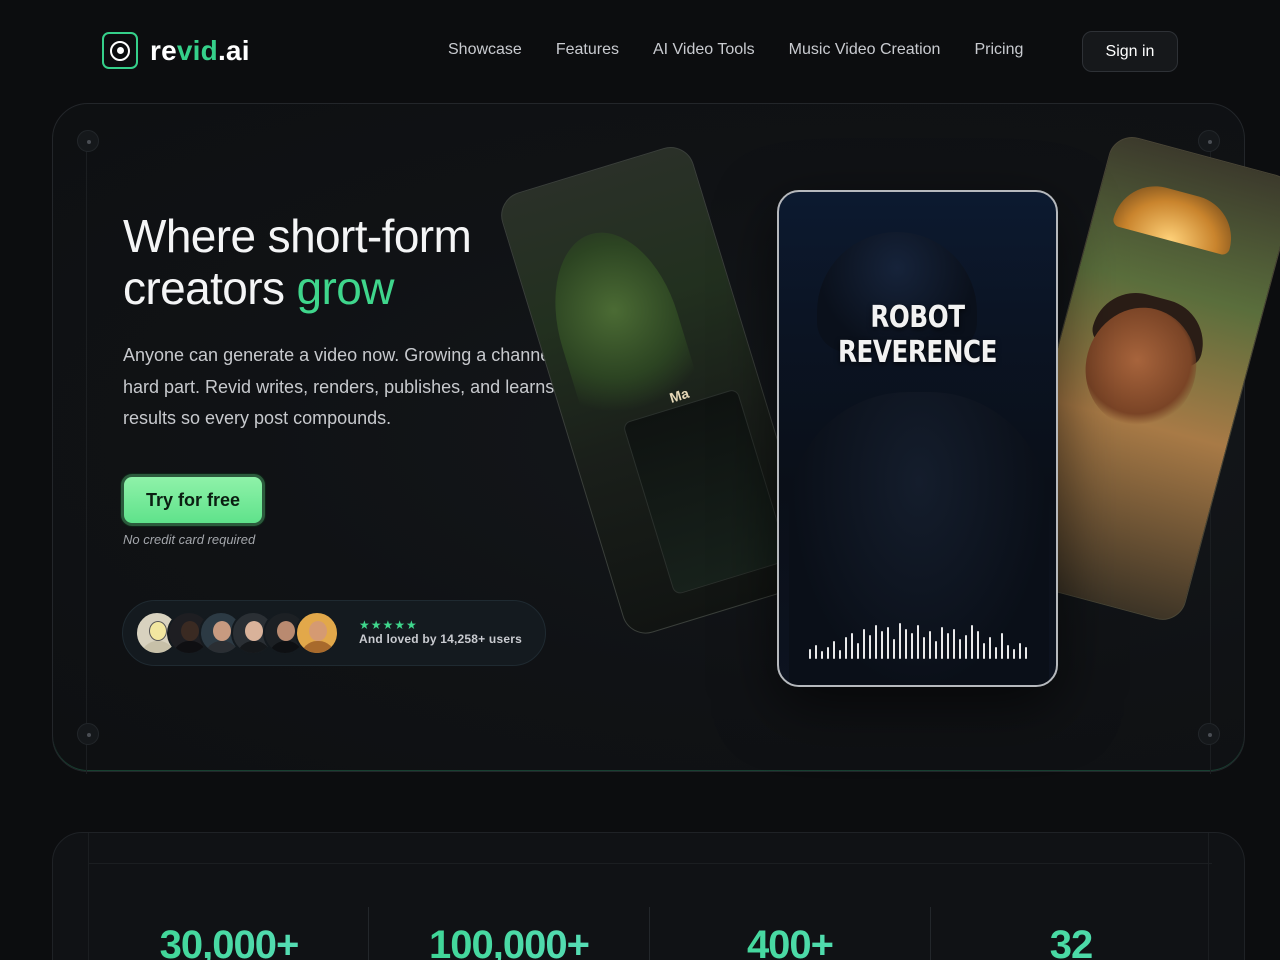 This screenshot has width=1280, height=960. I want to click on stats-section: 30,000+ 100,000+ 400+ 32, so click(648, 896).